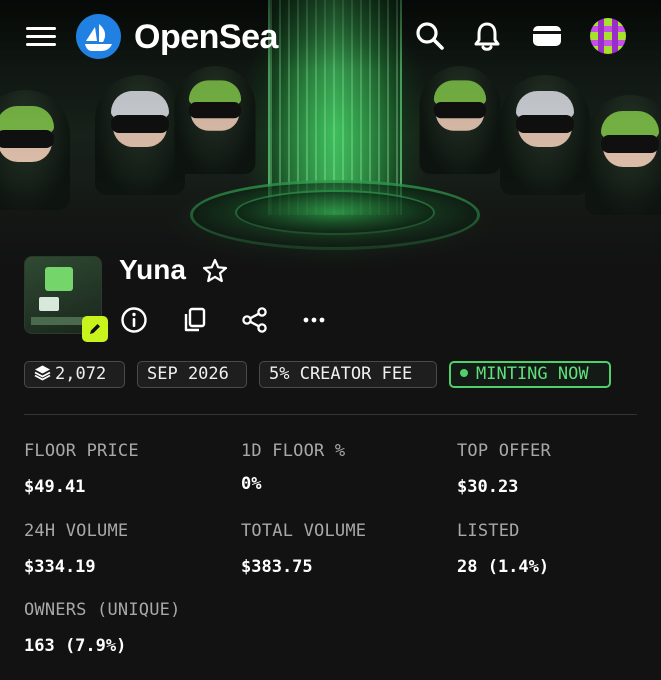 The width and height of the screenshot is (661, 680). I want to click on copy-icon, so click(195, 320).